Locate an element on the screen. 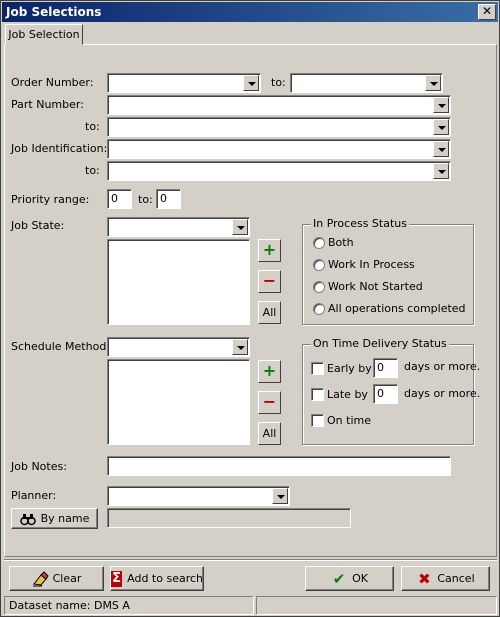 Image resolution: width=500 pixels, height=617 pixels. checkmark-icon: ✔ is located at coordinates (339, 578).